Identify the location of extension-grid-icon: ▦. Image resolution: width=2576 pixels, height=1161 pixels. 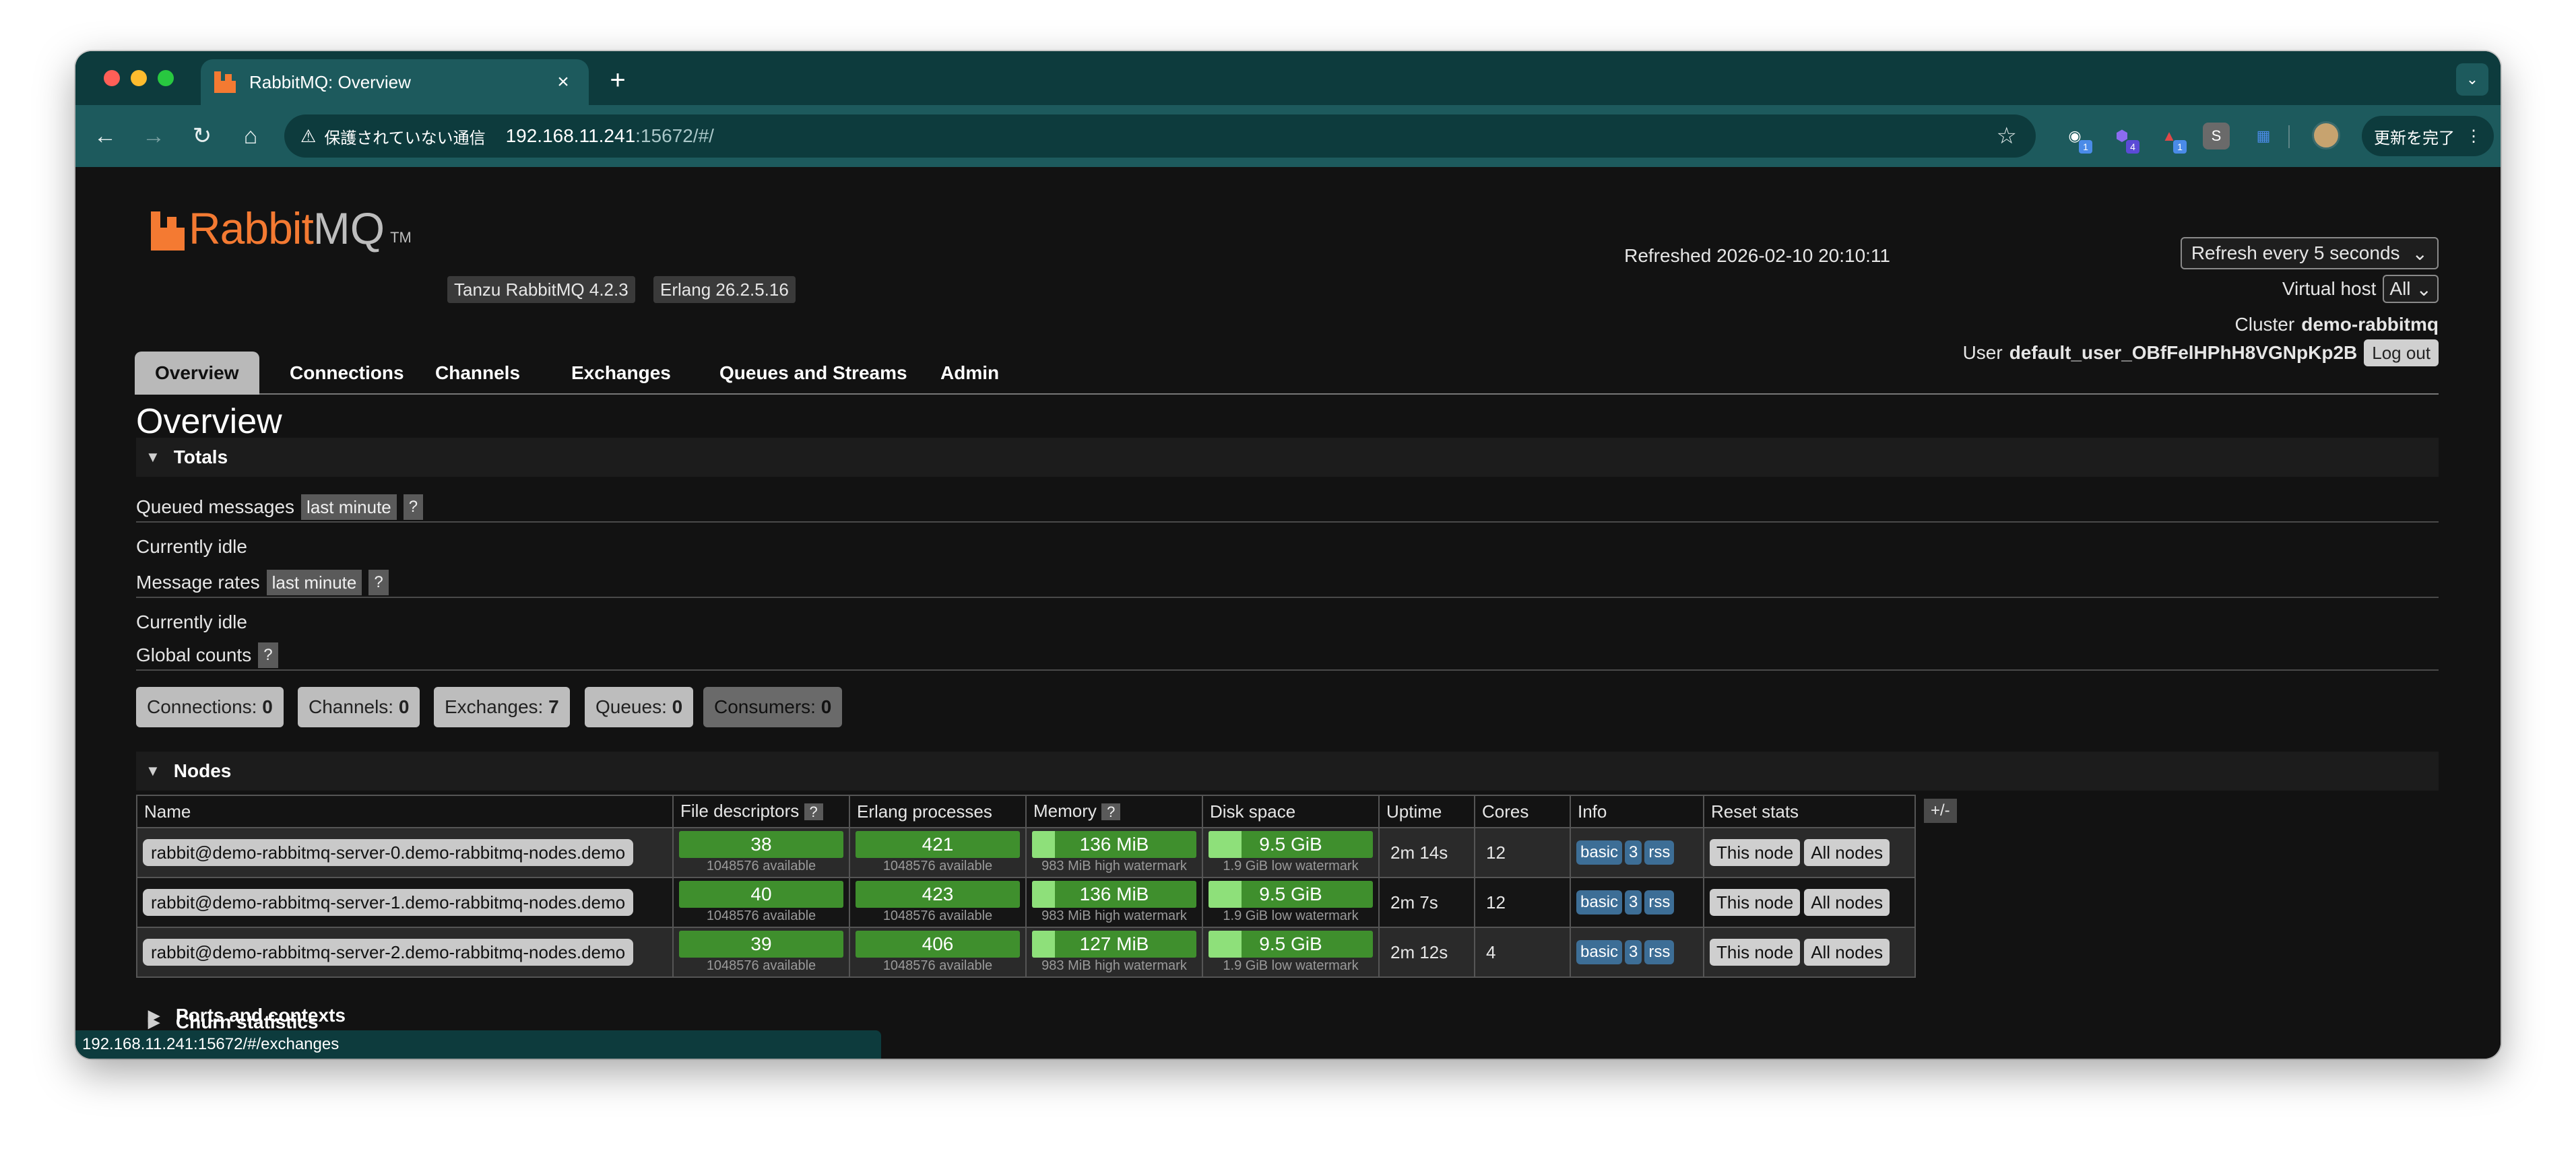
(2263, 136).